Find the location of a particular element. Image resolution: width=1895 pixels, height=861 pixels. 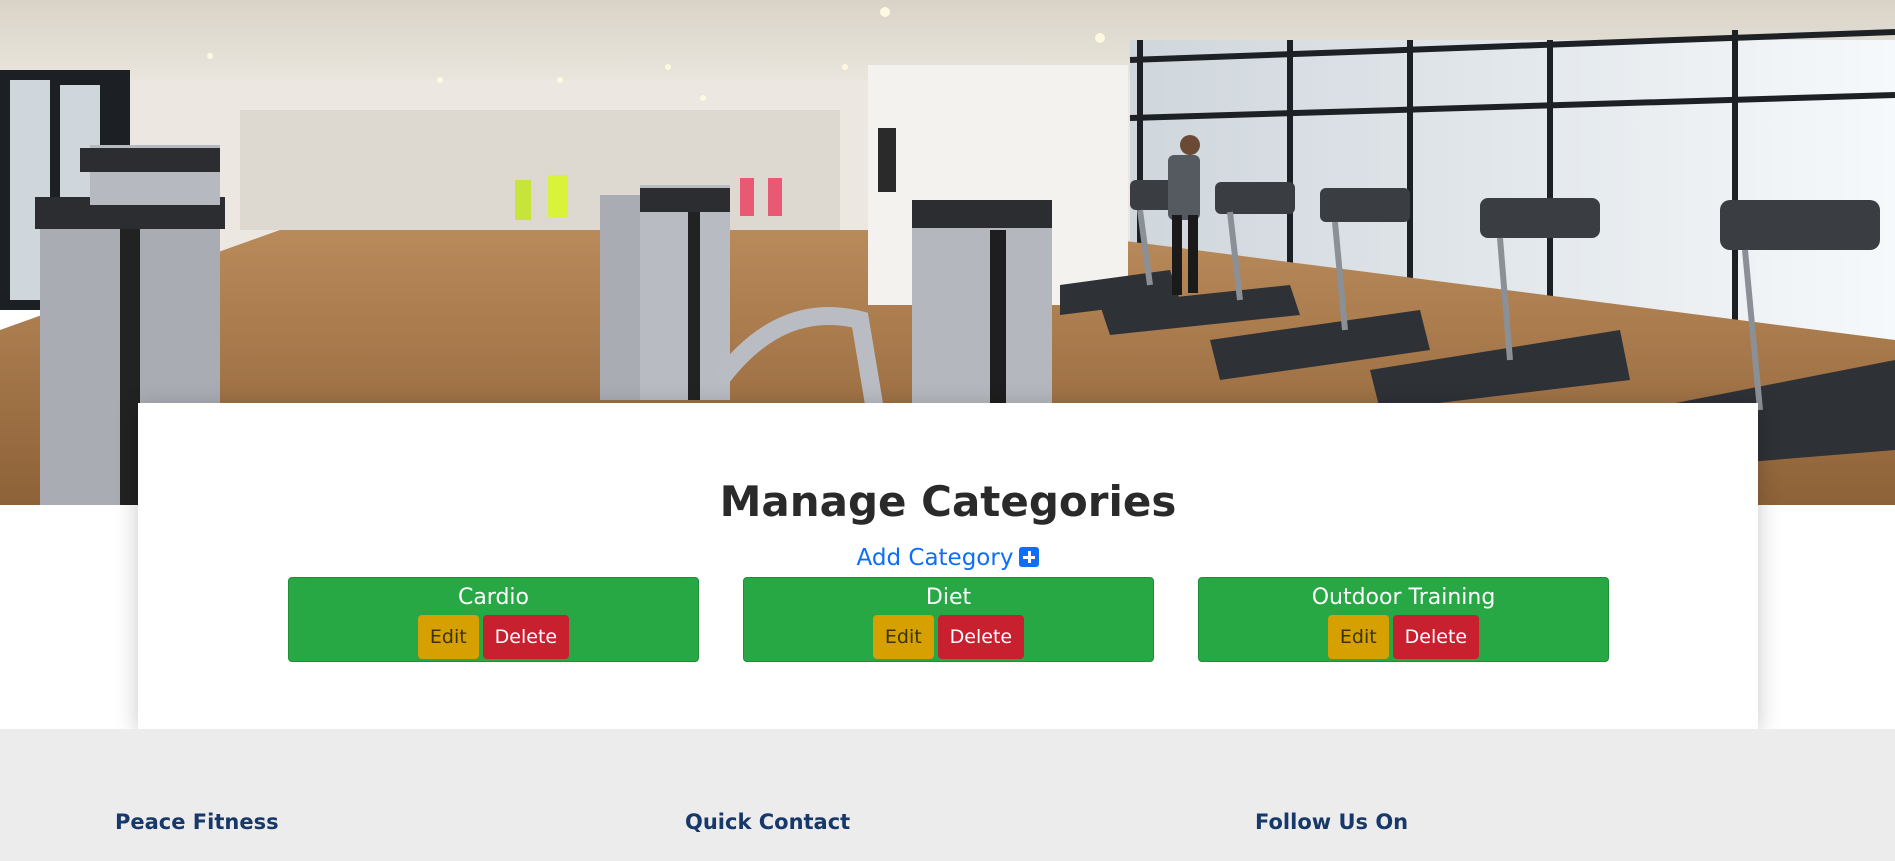

footer-heading-brand: Peace Fitness is located at coordinates (197, 822).